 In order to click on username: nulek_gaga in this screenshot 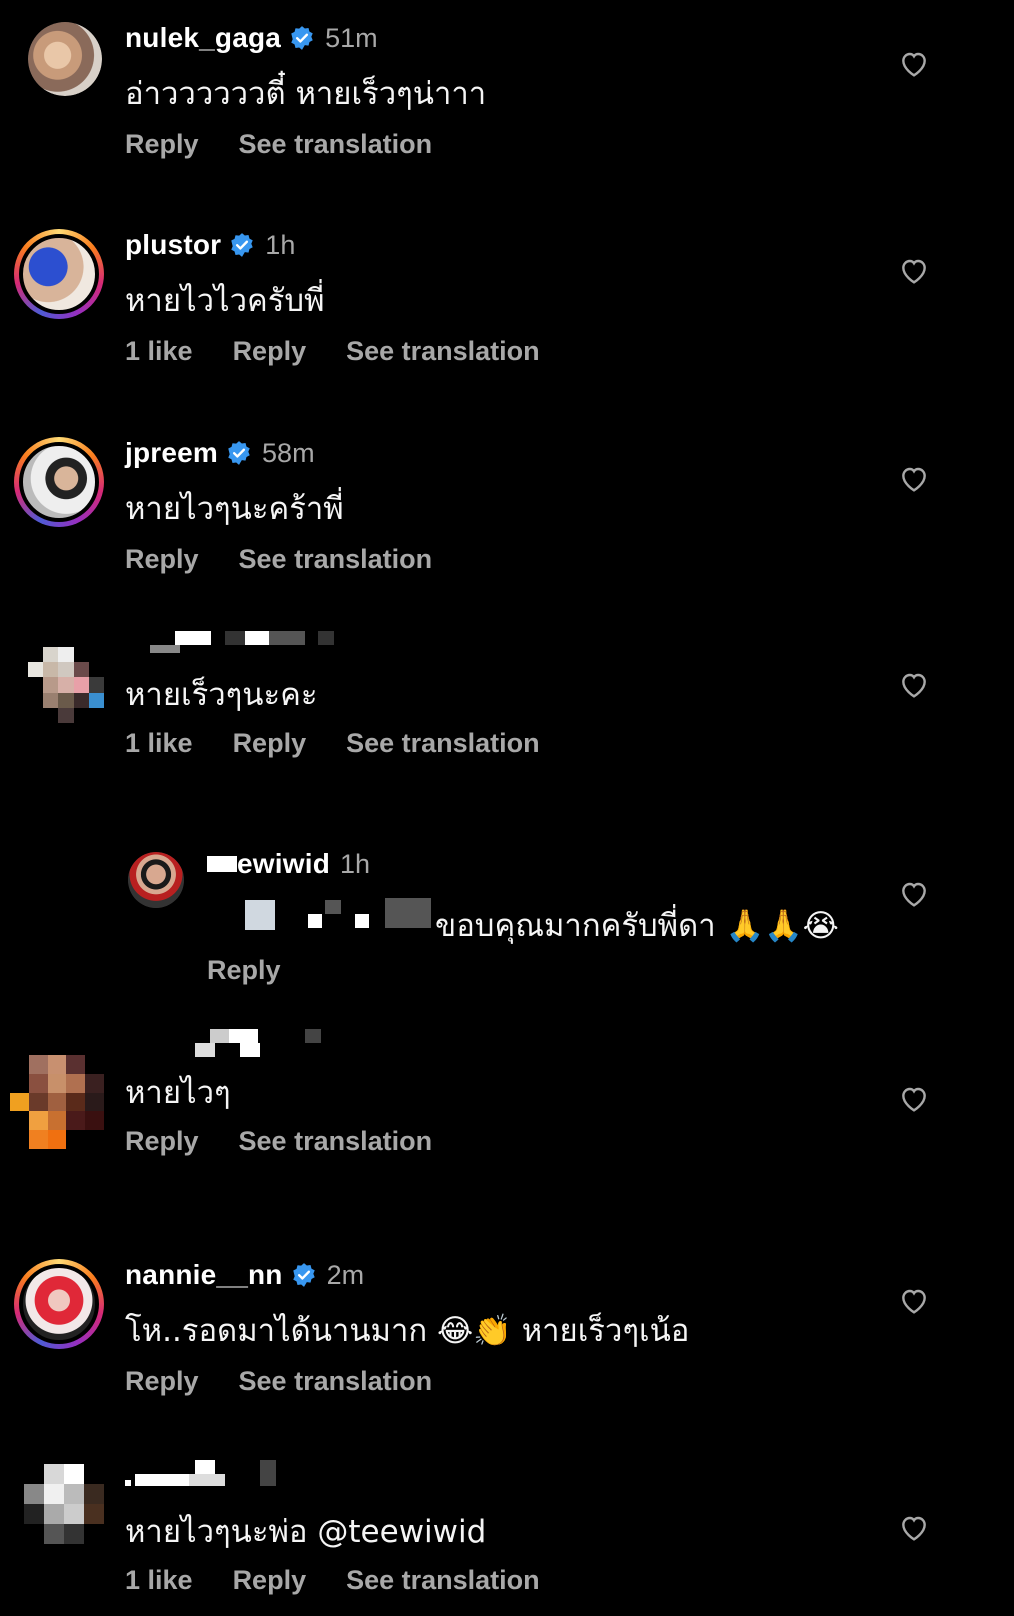, I will do `click(203, 38)`.